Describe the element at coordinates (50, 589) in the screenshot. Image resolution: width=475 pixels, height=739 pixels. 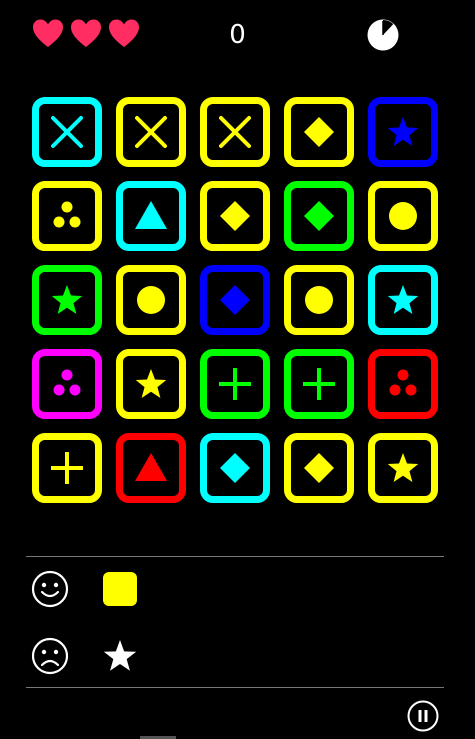
I see `smiley-face-icon` at that location.